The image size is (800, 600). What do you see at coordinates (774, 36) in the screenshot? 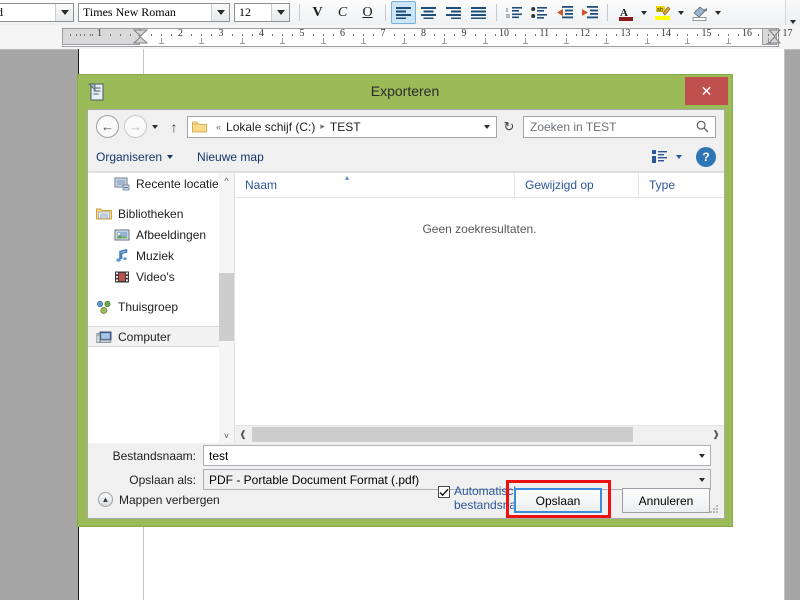
I see `indent-marker-right-icon` at bounding box center [774, 36].